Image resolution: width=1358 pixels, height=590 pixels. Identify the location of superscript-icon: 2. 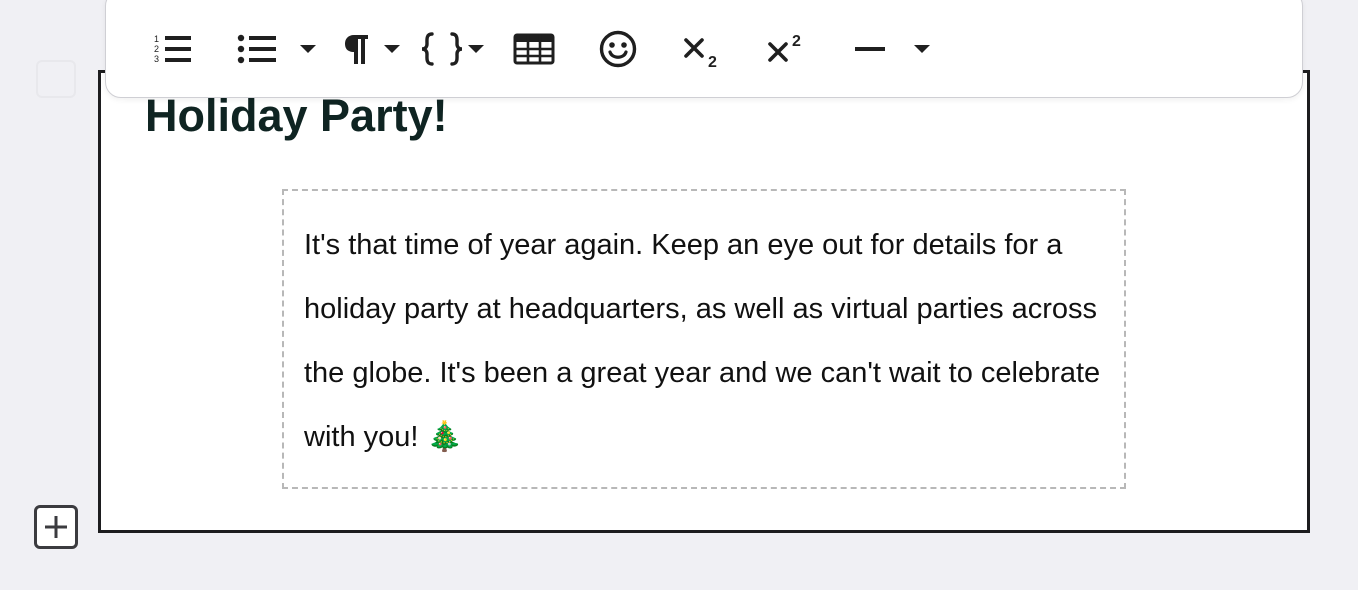
(787, 50).